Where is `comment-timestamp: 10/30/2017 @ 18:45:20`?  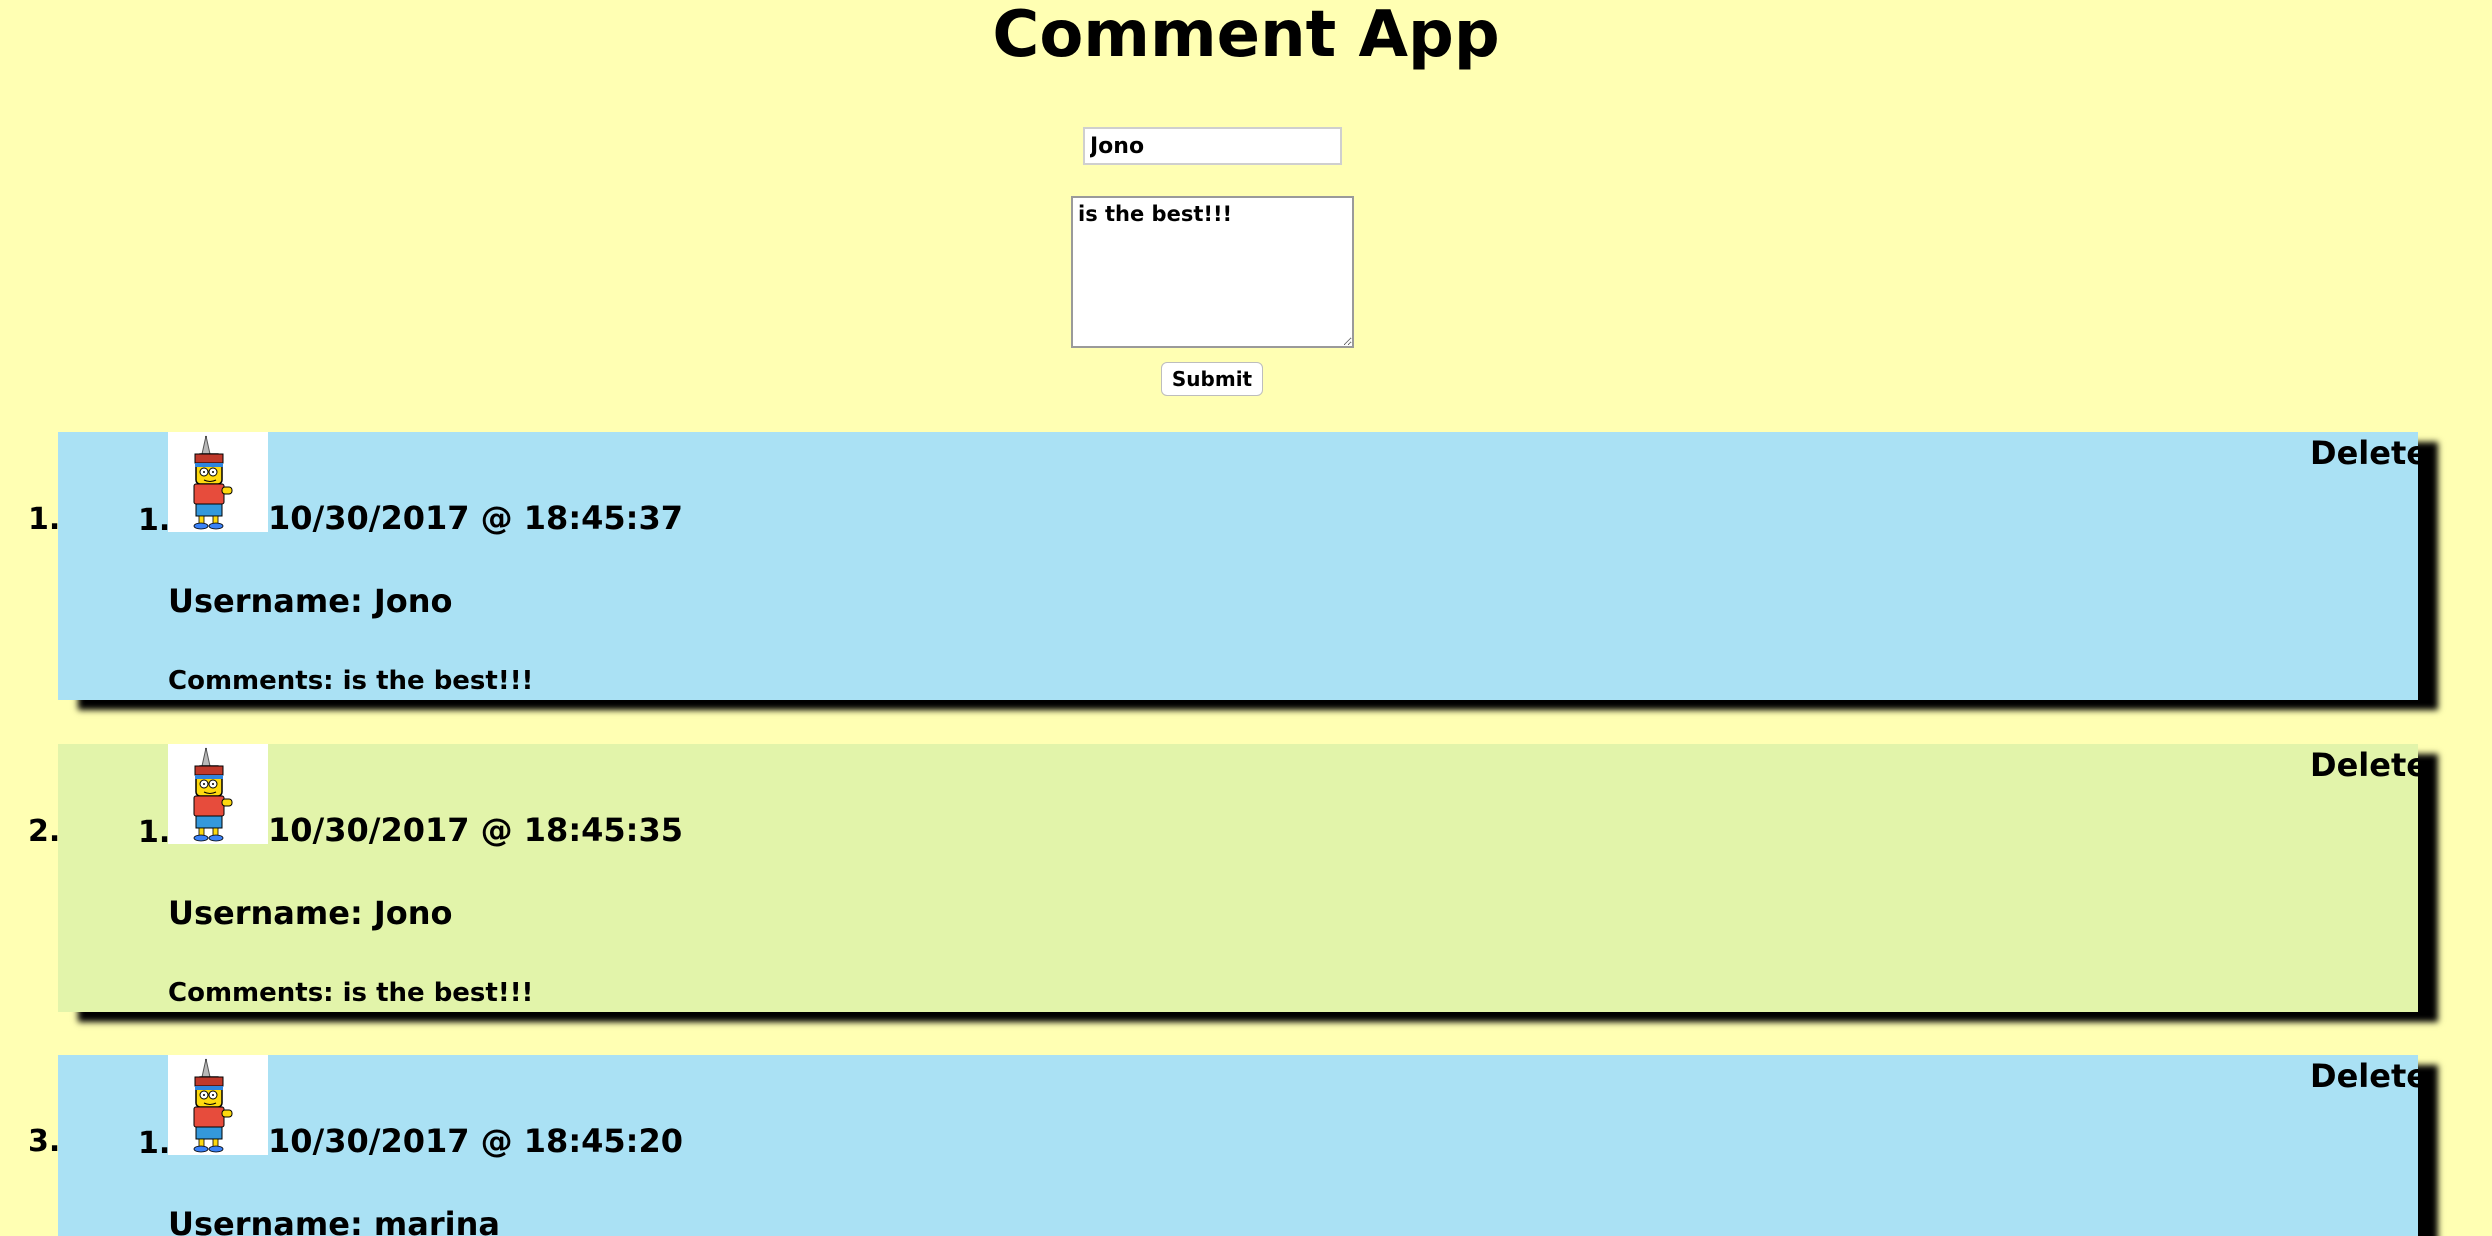
comment-timestamp: 10/30/2017 @ 18:45:20 is located at coordinates (475, 1141).